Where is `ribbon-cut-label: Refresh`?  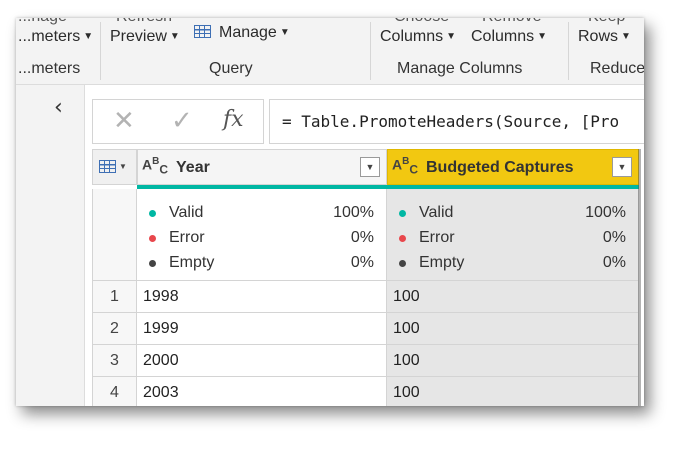
ribbon-cut-label: Refresh is located at coordinates (144, 22).